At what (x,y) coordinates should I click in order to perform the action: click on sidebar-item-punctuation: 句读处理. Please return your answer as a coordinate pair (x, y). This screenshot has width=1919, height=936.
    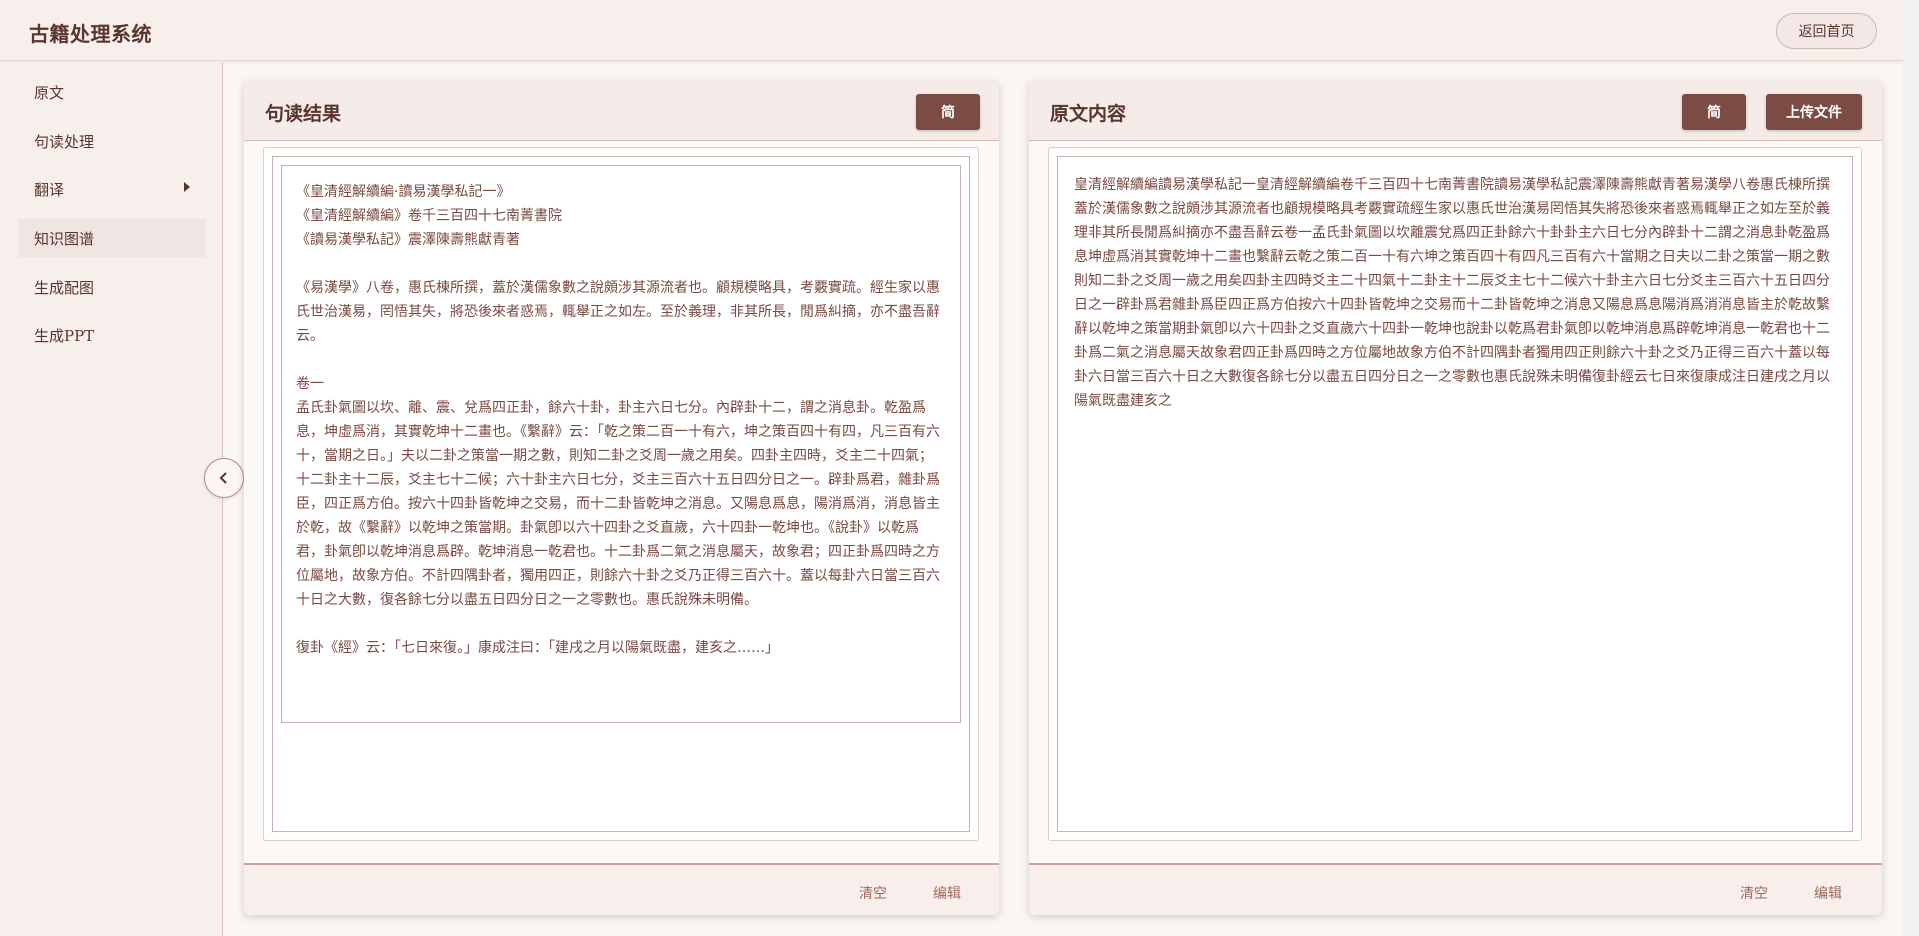
    Looking at the image, I should click on (112, 141).